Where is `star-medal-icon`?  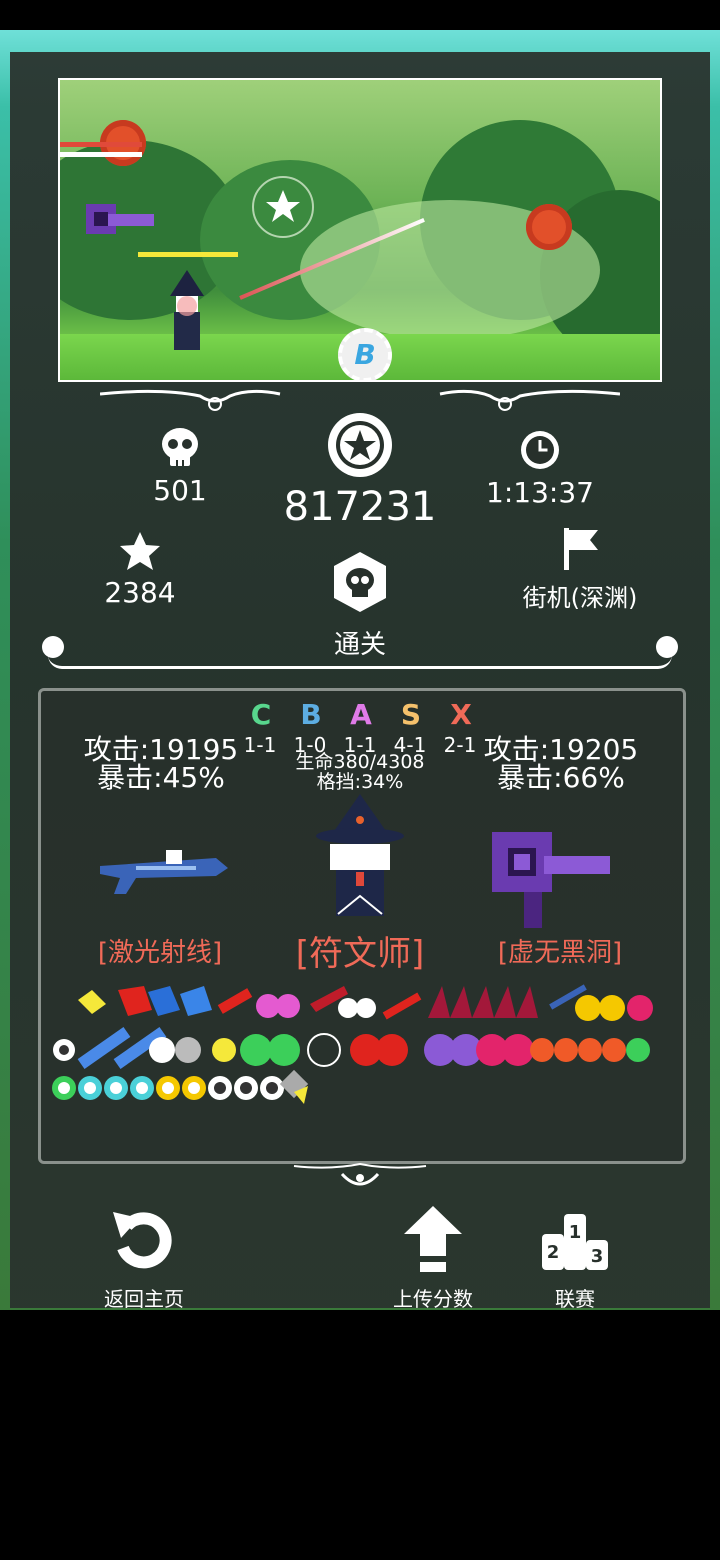
star-medal-icon is located at coordinates (360, 445).